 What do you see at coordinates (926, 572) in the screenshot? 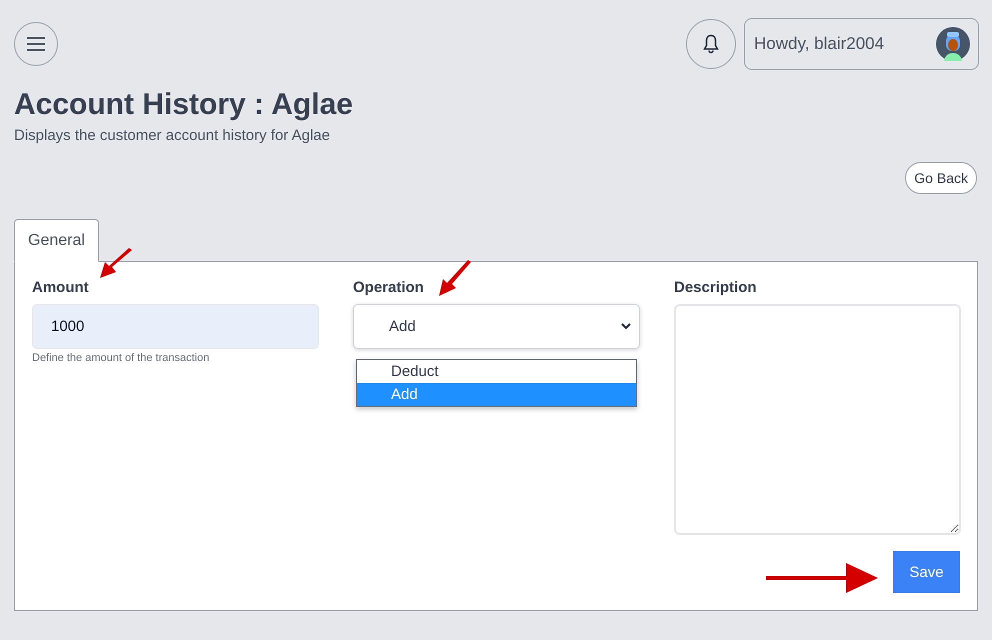
I see `save-button: Save` at bounding box center [926, 572].